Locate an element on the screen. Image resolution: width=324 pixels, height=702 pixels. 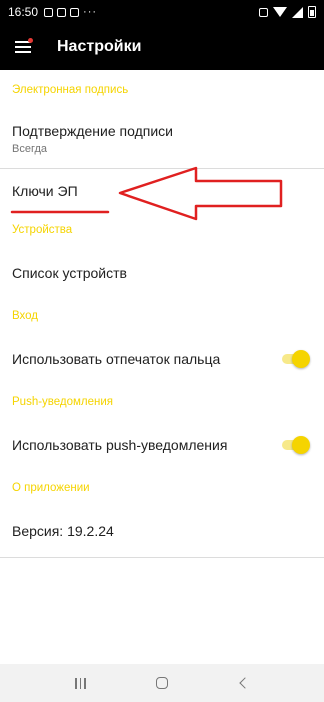
version-item: Версия: 19.2.24 is located at coordinates (162, 531).